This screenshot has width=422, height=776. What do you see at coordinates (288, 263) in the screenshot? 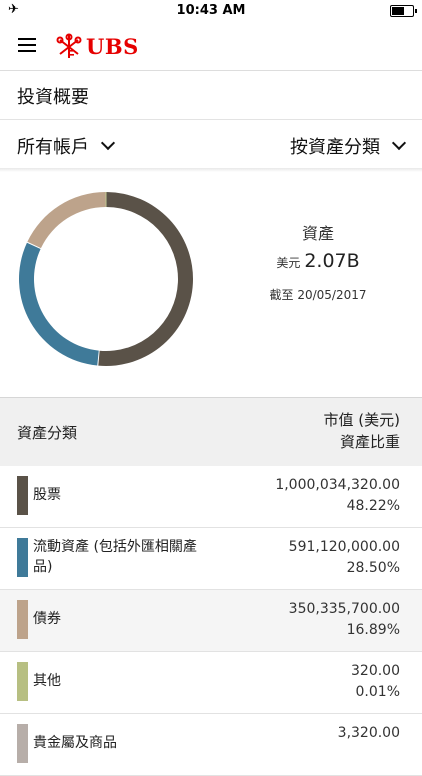
I see `currency-label: 美元` at bounding box center [288, 263].